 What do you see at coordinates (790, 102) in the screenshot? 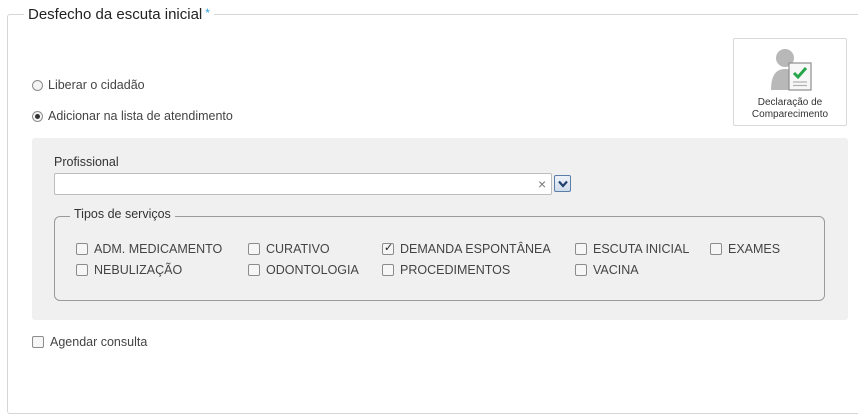
I see `declaracao-label-line1: Declaração de` at bounding box center [790, 102].